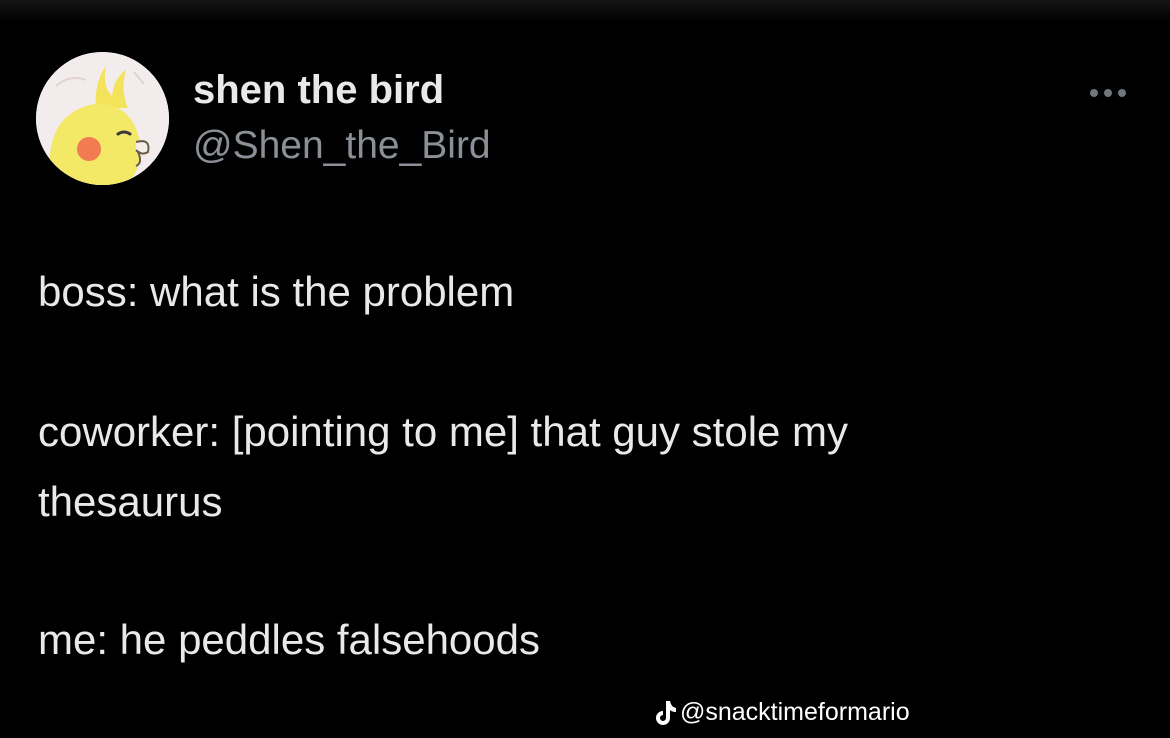 This screenshot has width=1170, height=738. I want to click on author-handle: @Shen_the_Bird, so click(342, 146).